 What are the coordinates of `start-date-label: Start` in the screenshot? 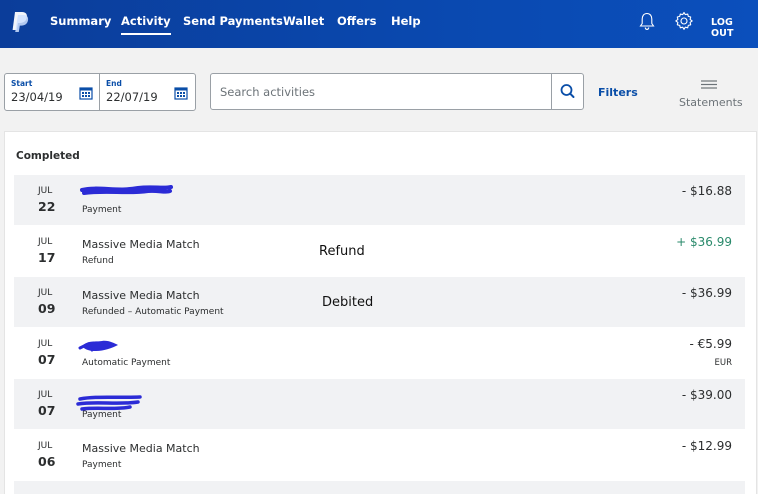 It's located at (22, 83).